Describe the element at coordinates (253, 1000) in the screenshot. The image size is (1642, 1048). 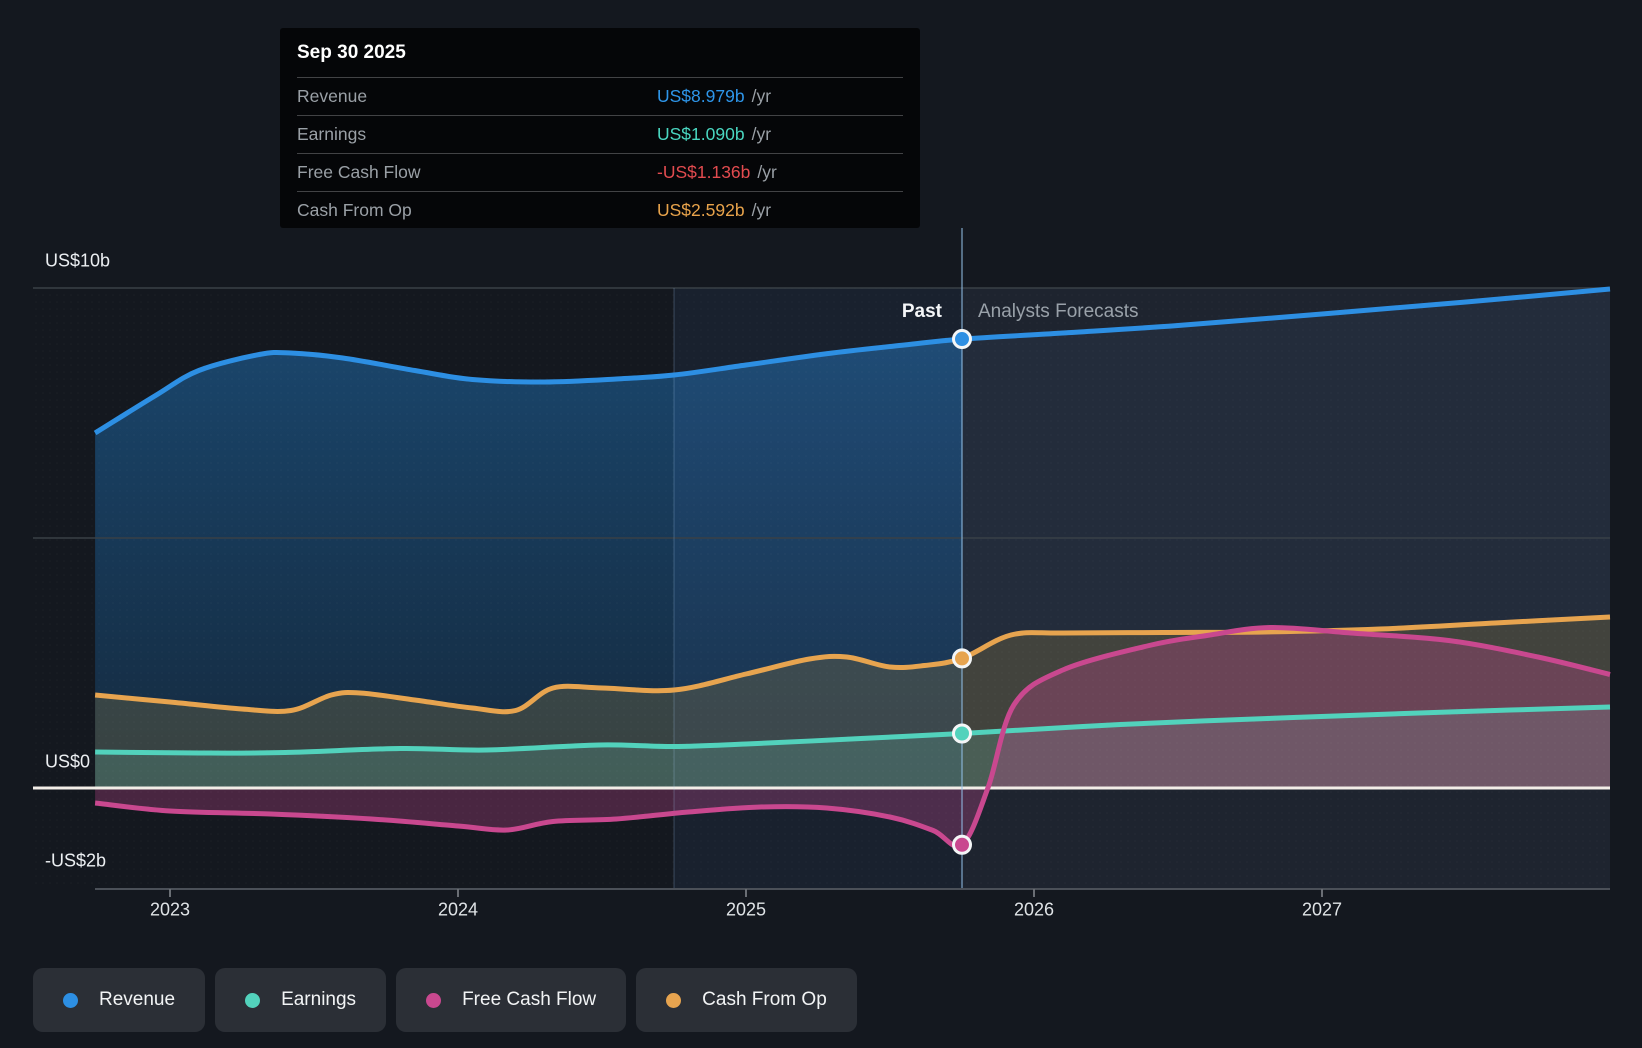
I see `earnings-dot-icon` at that location.